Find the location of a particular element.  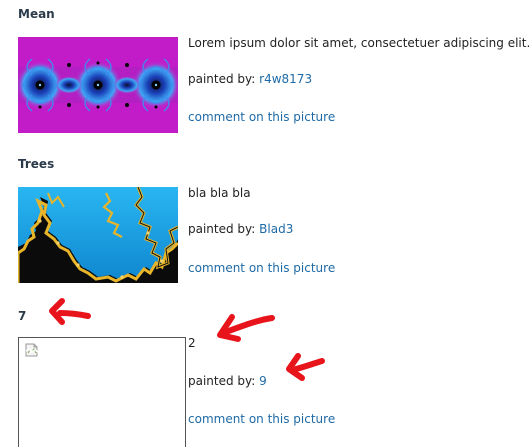

picture-description: bla bla bla is located at coordinates (219, 193).